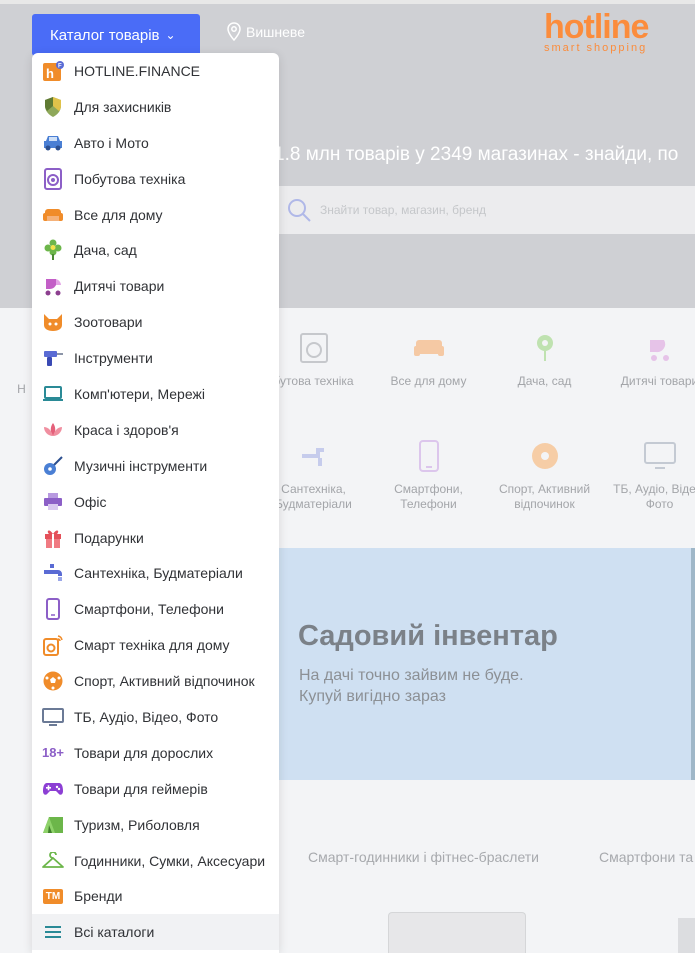 This screenshot has width=695, height=953. I want to click on menu-item-beauty: Краса і здоров'я, so click(155, 430).